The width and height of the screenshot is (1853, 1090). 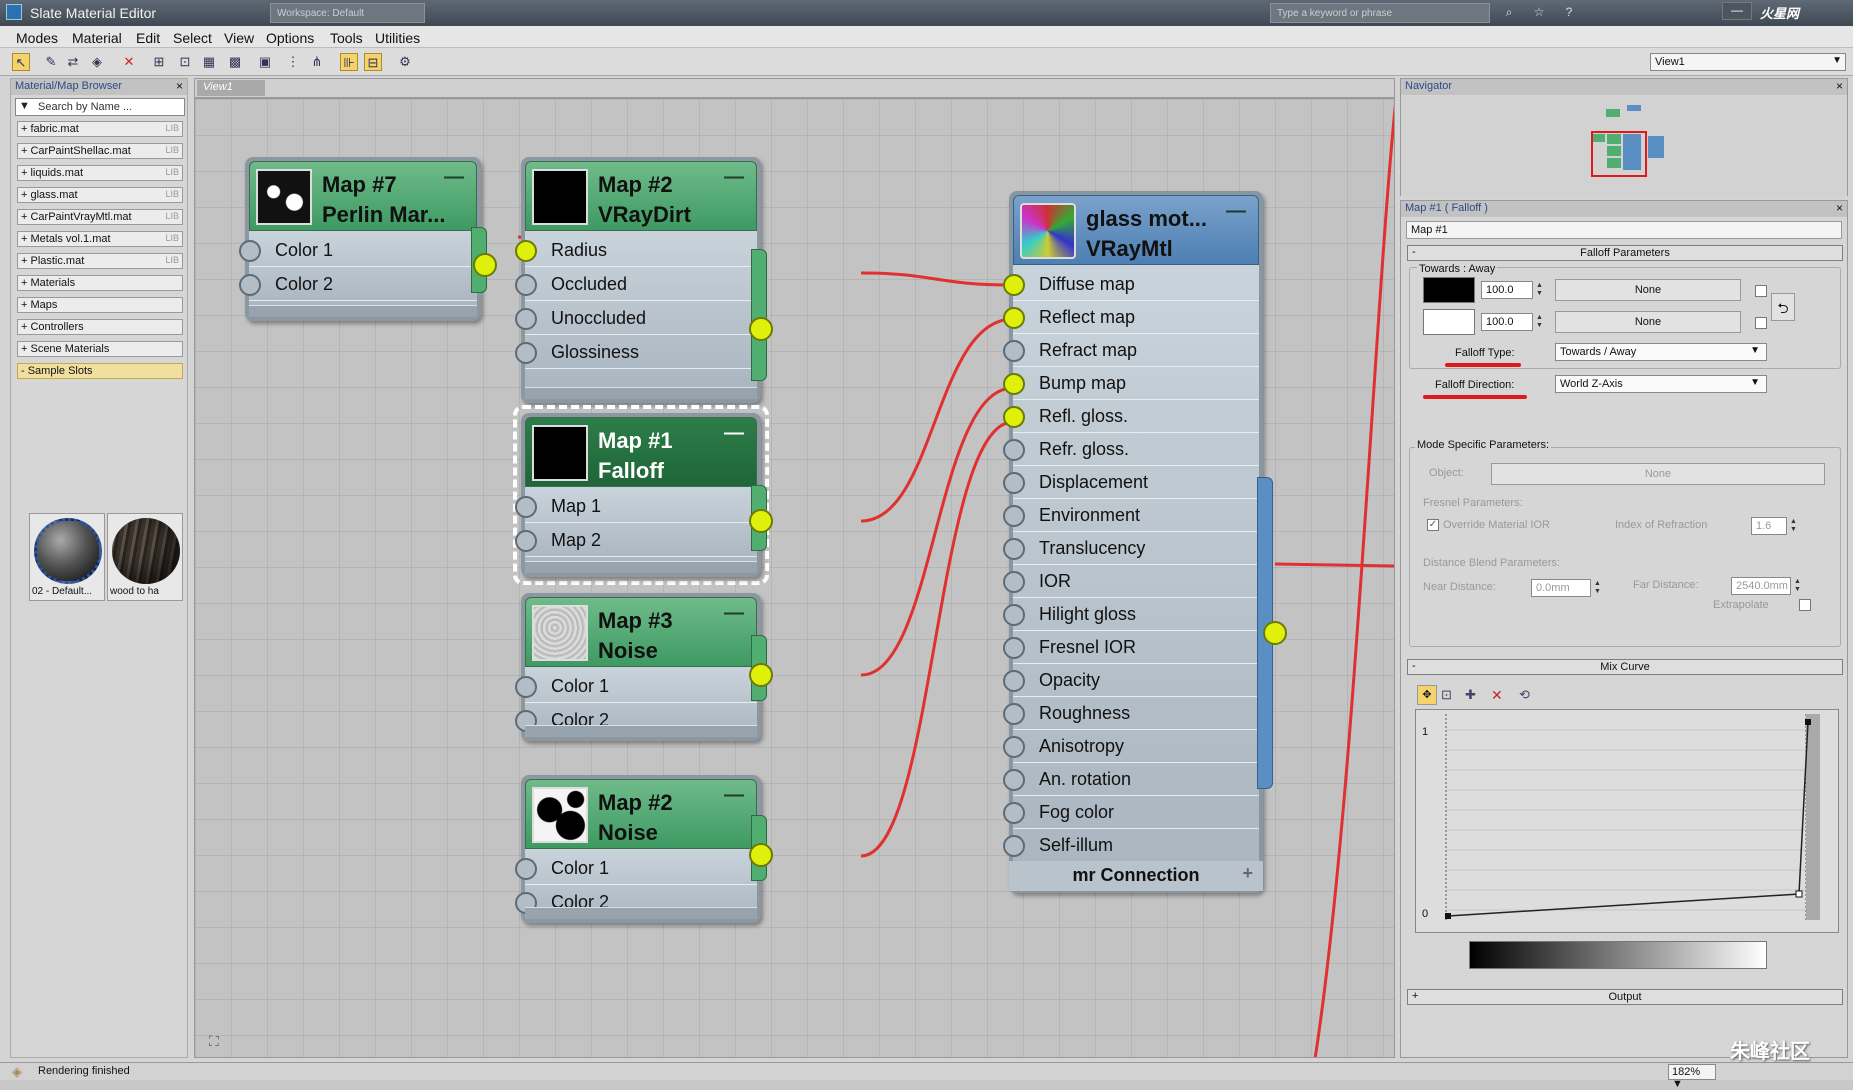 I want to click on library-item: + Maps, so click(x=100, y=305).